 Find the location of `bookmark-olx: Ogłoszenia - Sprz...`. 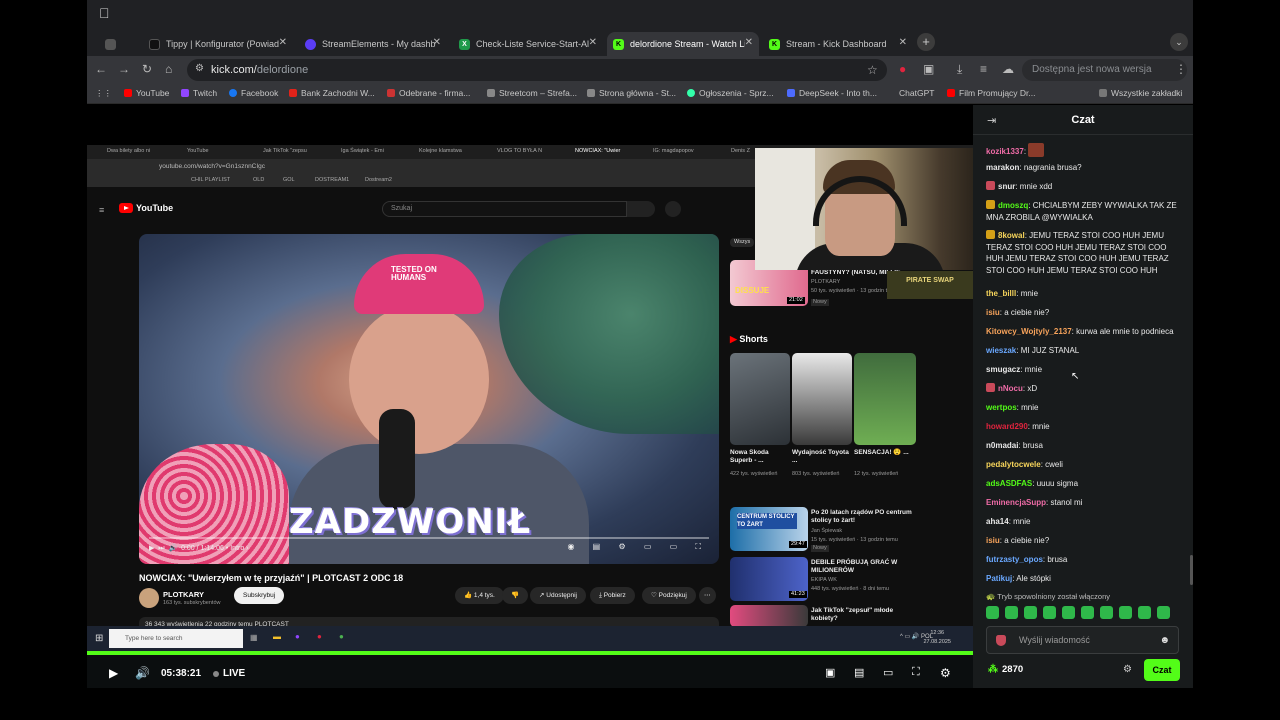

bookmark-olx: Ogłoszenia - Sprz... is located at coordinates (730, 93).